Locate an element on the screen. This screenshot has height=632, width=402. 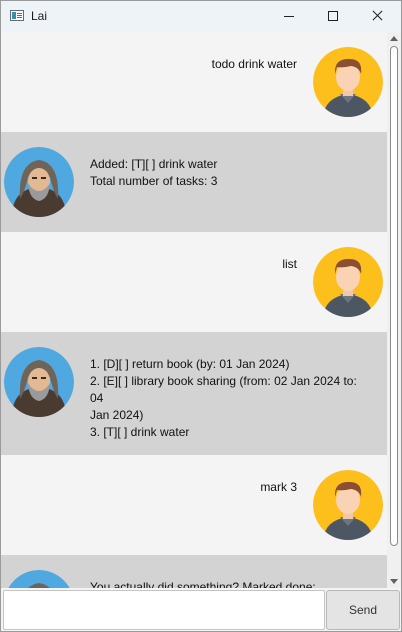
window-title: Lai is located at coordinates (39, 16).